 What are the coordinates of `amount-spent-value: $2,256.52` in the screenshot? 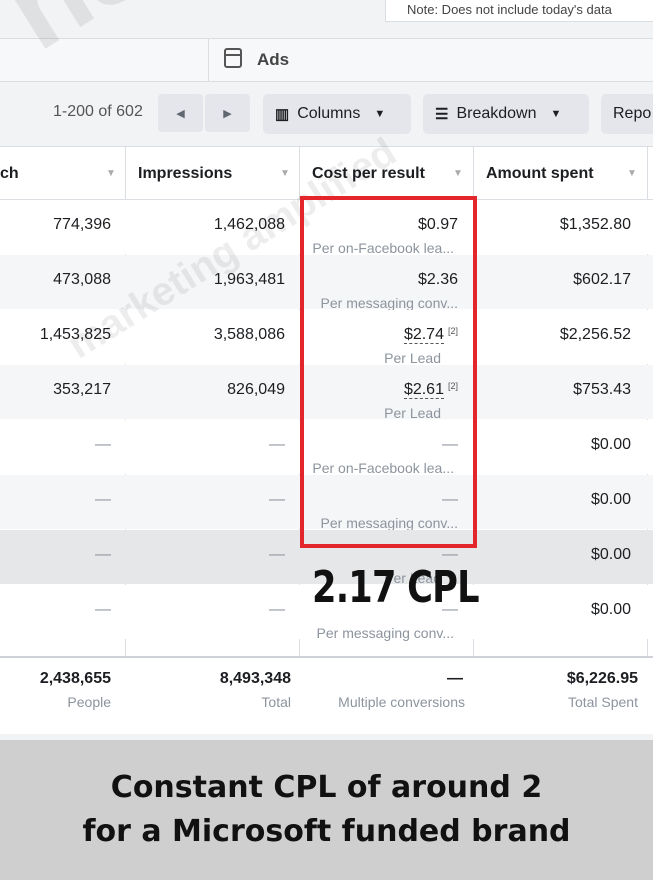 It's located at (595, 334).